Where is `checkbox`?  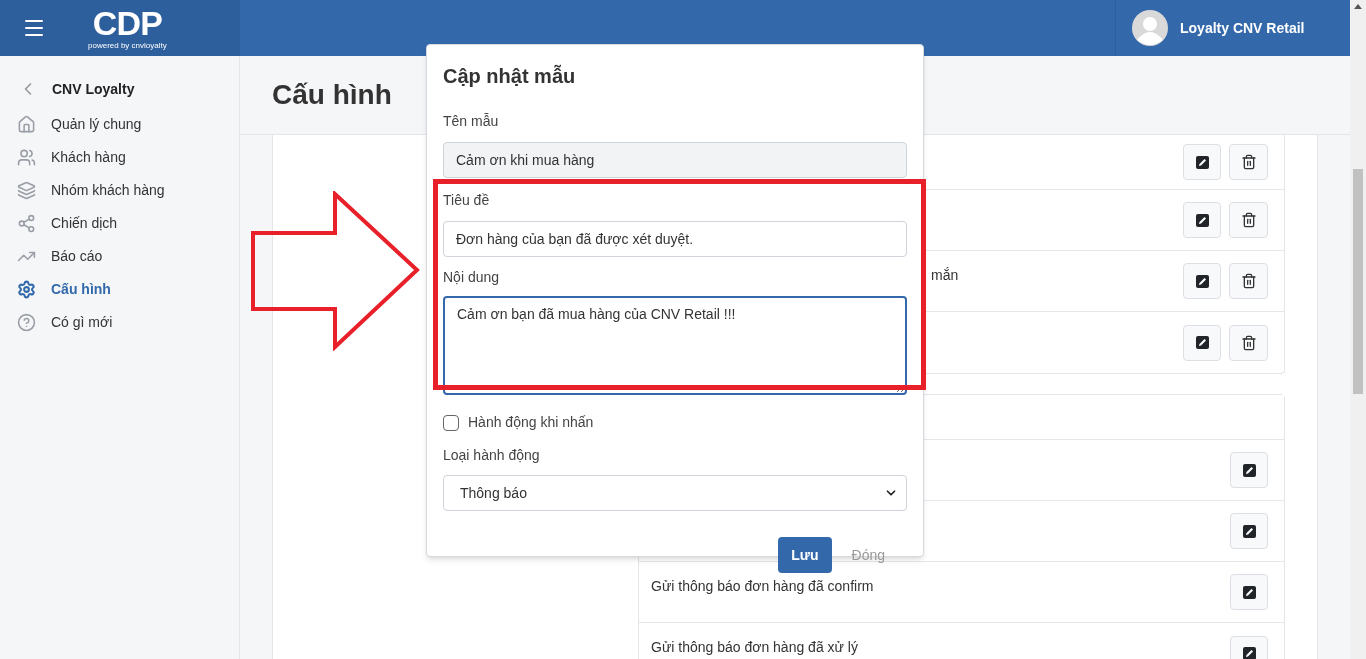 checkbox is located at coordinates (451, 422).